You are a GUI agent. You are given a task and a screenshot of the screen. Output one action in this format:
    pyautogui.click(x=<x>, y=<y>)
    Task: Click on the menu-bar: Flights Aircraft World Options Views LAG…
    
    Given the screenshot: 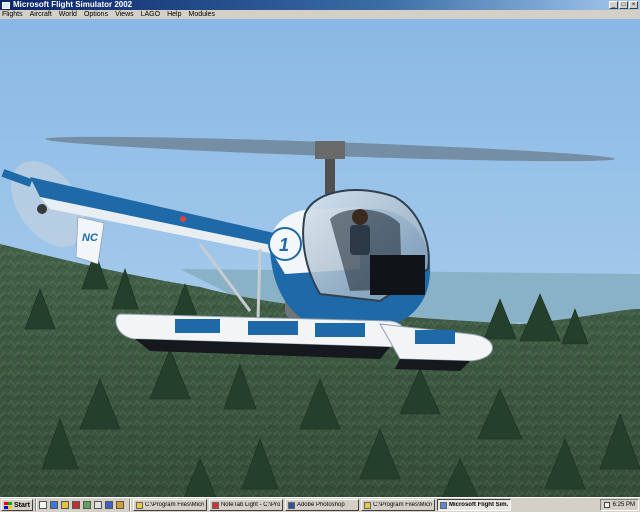 What is the action you would take?
    pyautogui.click(x=320, y=14)
    